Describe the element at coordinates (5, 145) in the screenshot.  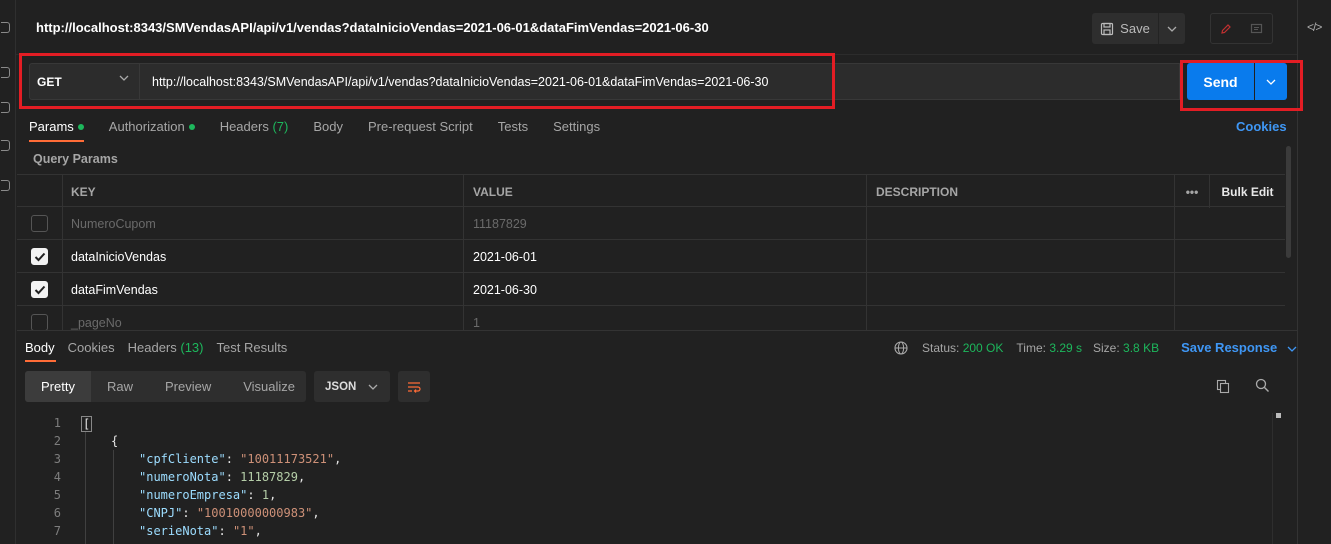
I see `sidebar-mock-icon` at that location.